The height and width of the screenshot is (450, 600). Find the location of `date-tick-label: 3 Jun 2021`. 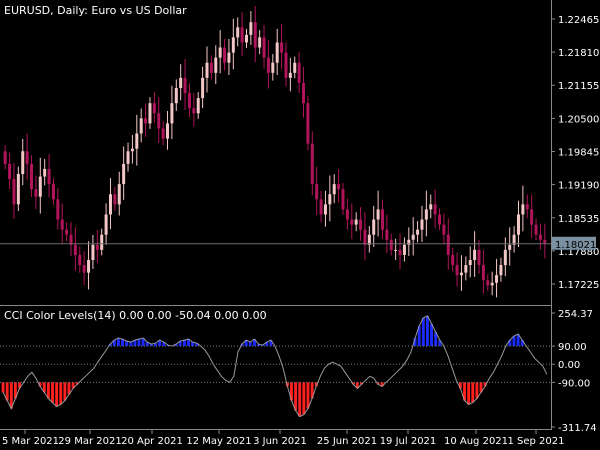

date-tick-label: 3 Jun 2021 is located at coordinates (280, 441).